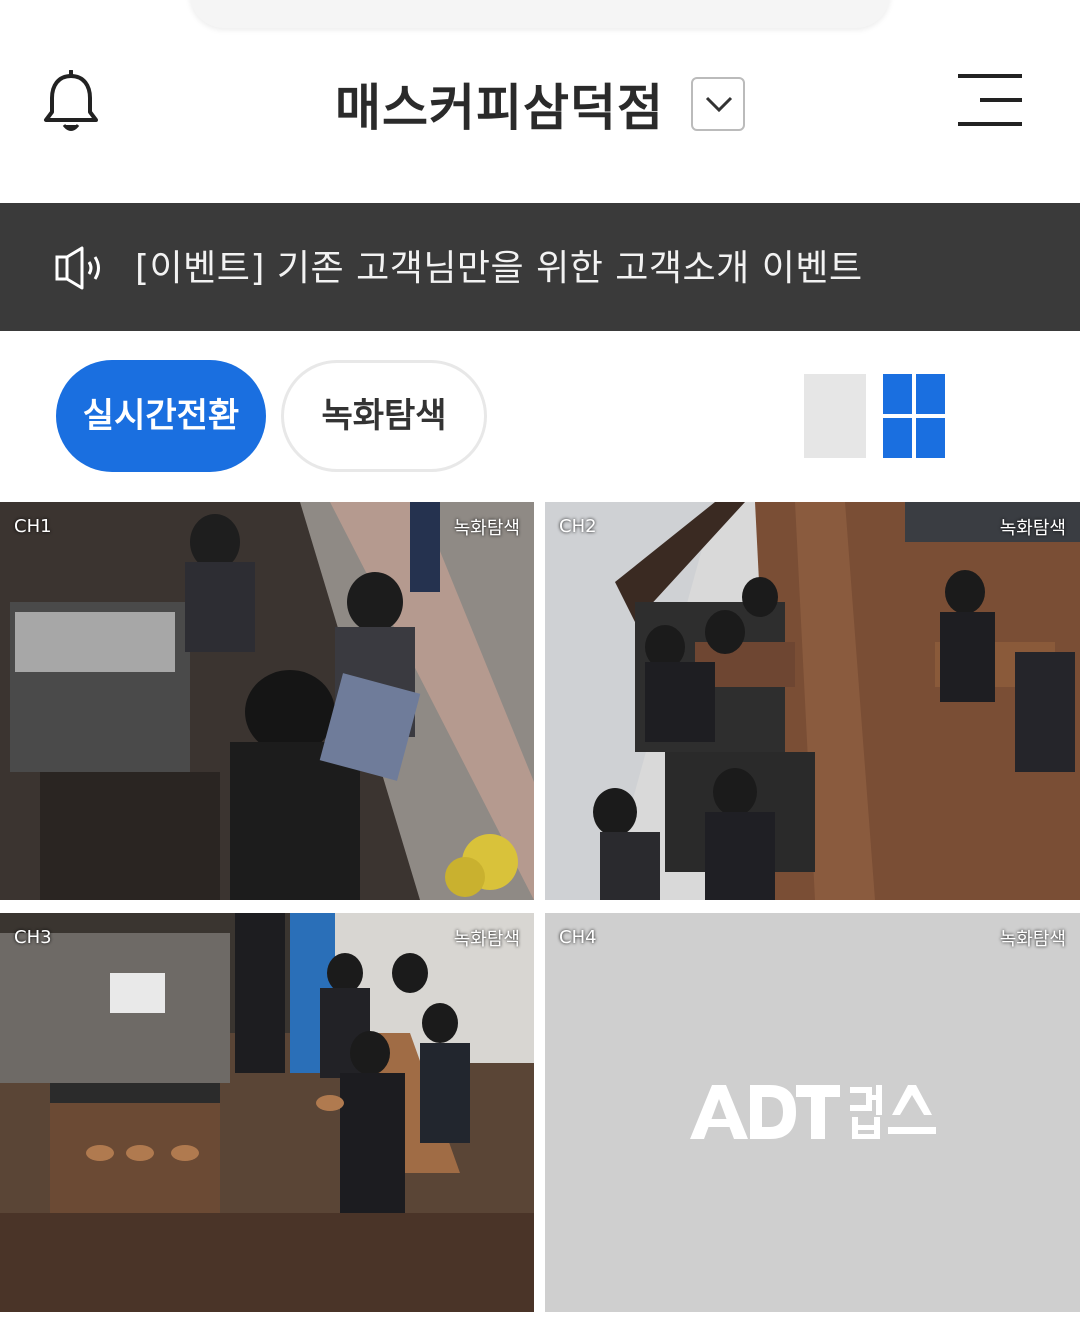 The height and width of the screenshot is (1319, 1080). I want to click on single-view-icon, so click(835, 416).